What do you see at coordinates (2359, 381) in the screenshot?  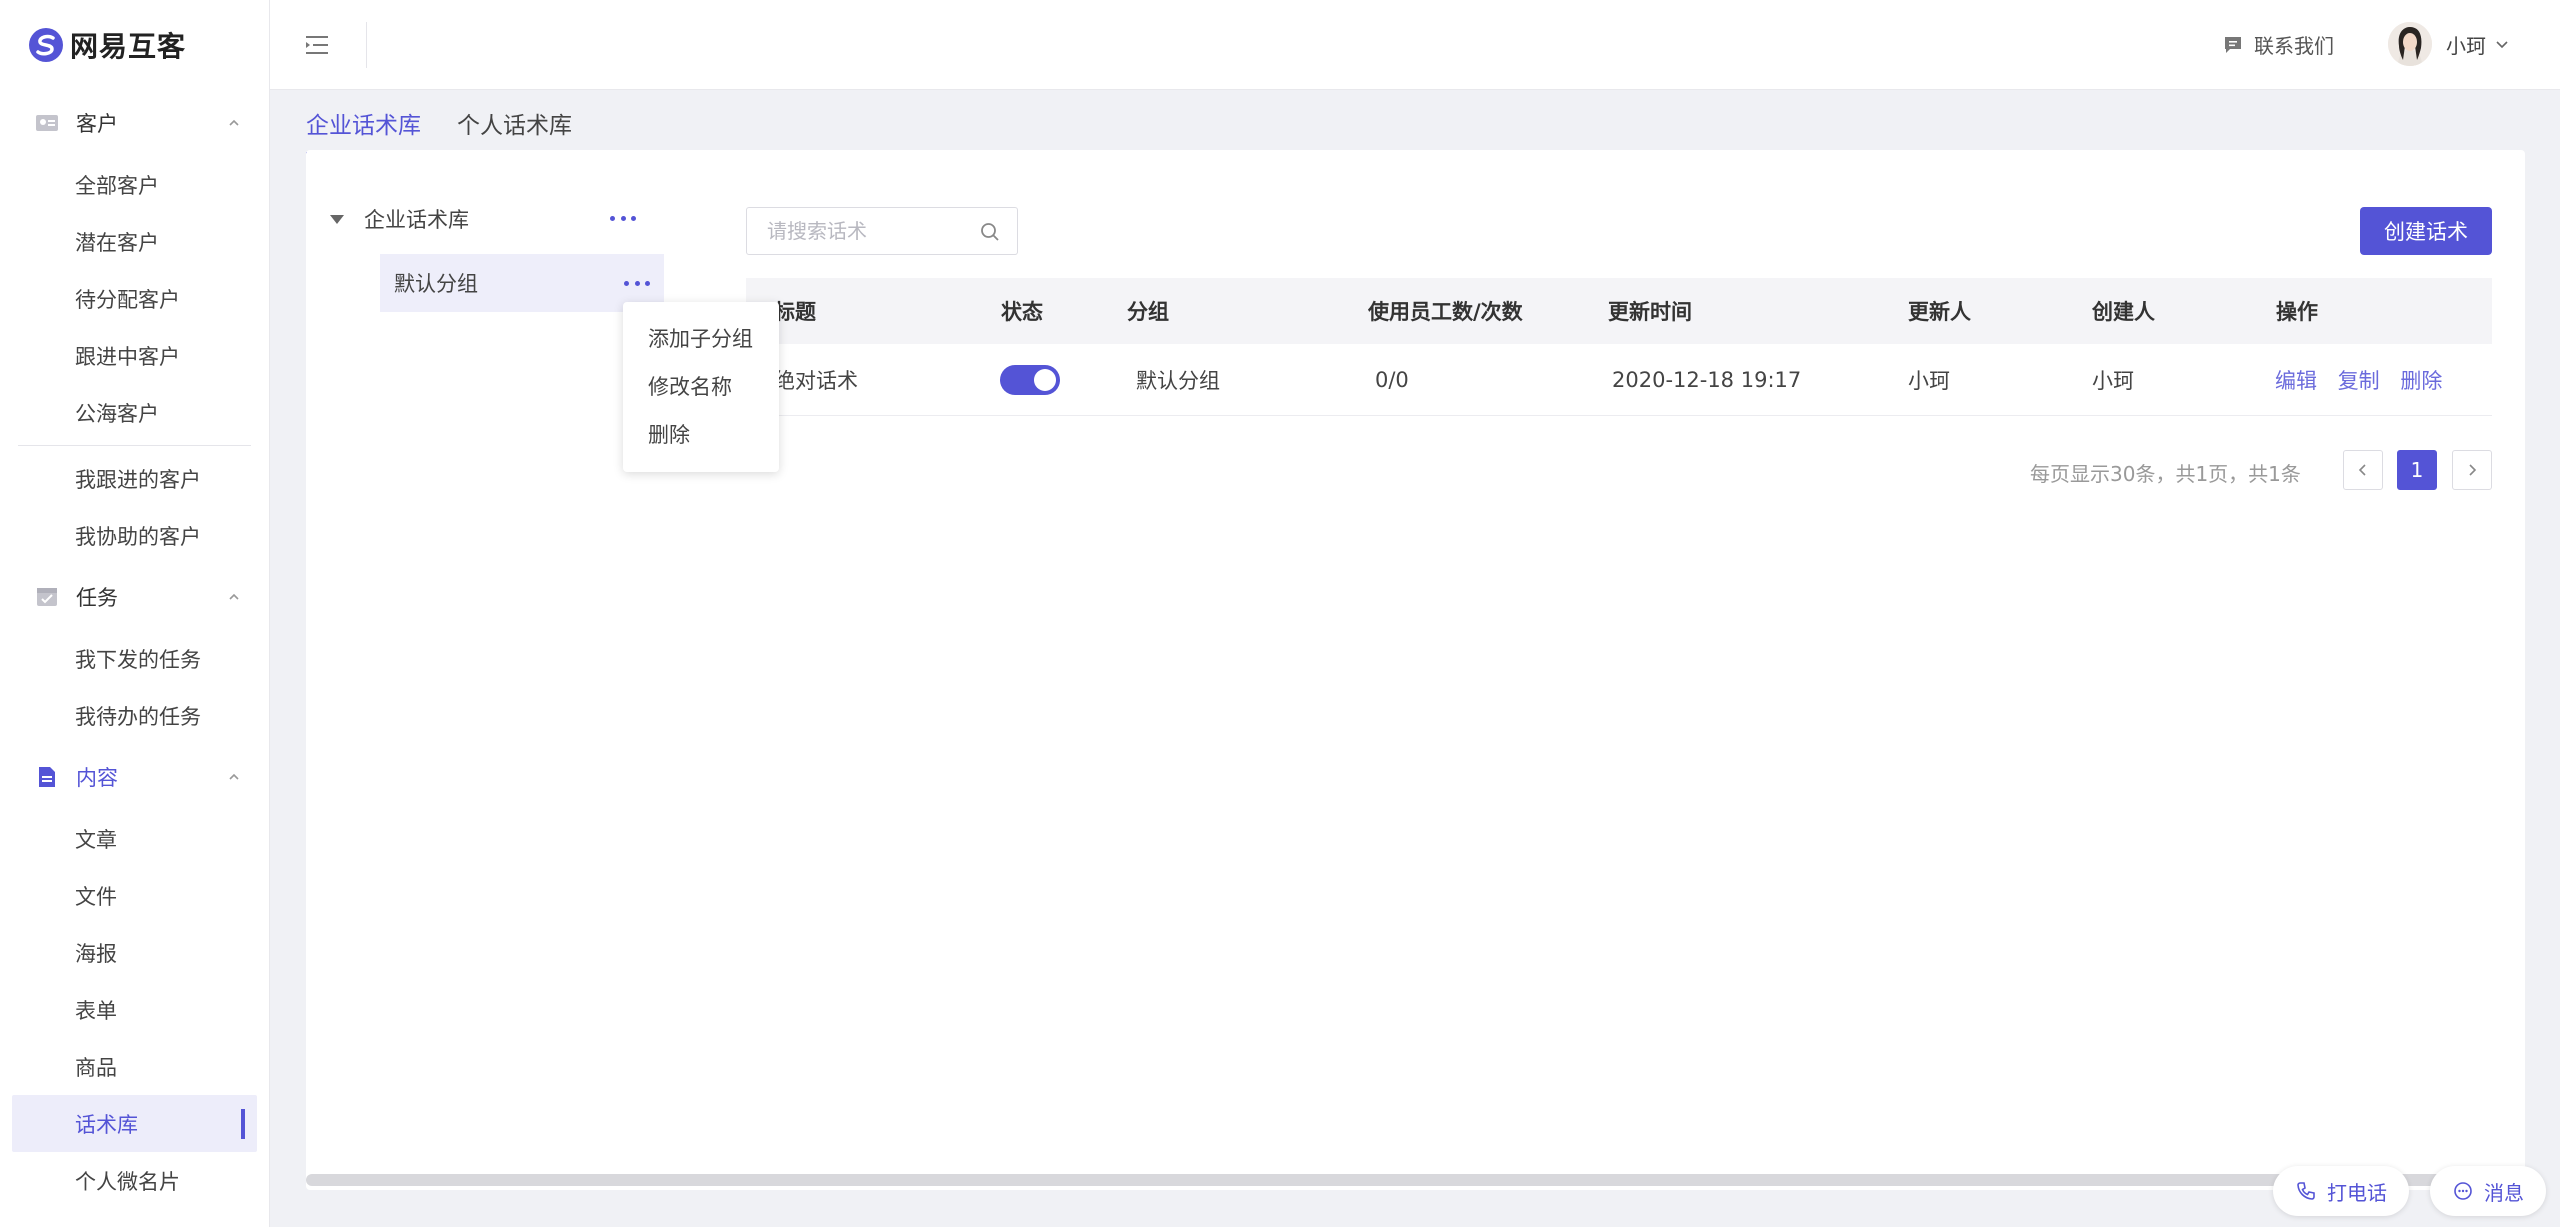 I see `copy-link: 复制` at bounding box center [2359, 381].